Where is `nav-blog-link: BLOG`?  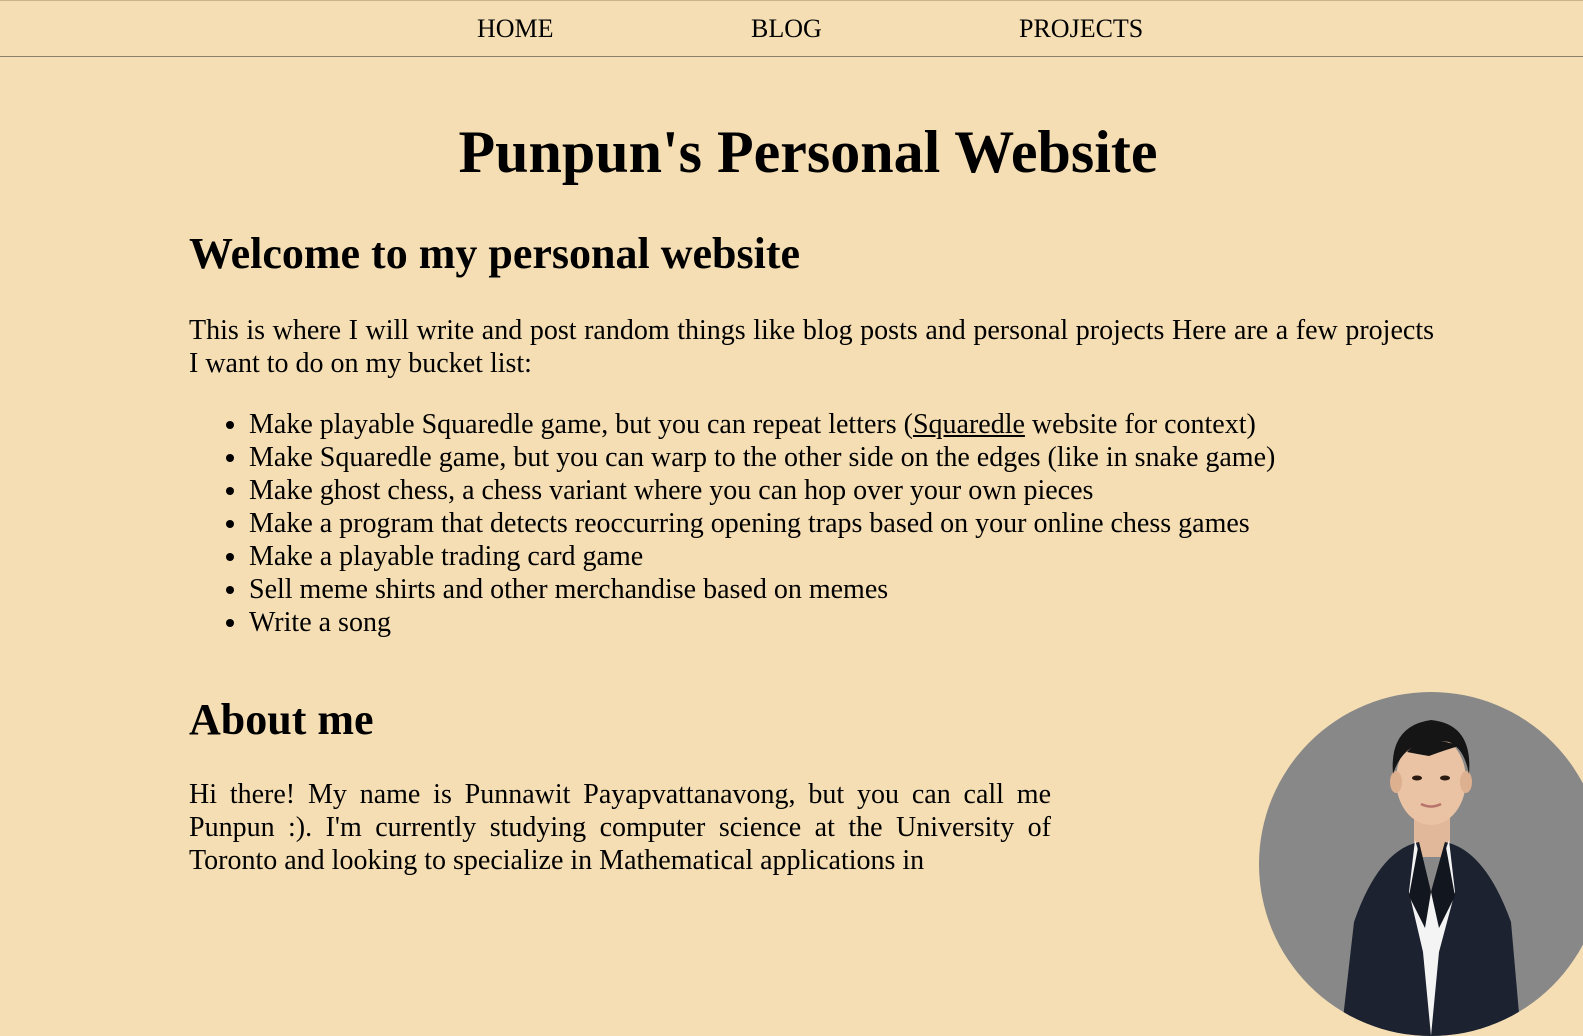 nav-blog-link: BLOG is located at coordinates (786, 29).